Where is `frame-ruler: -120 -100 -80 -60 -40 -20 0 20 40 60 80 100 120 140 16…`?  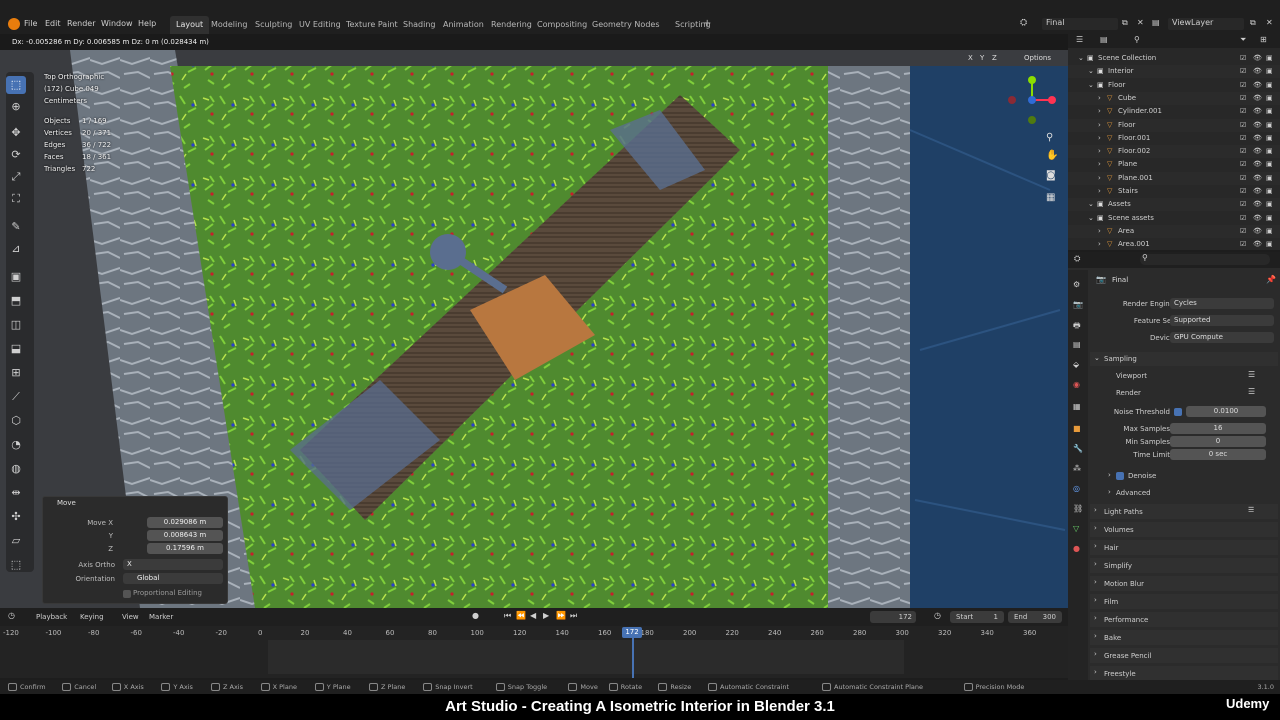 frame-ruler: -120 -100 -80 -60 -40 -20 0 20 40 60 80 100 120 140 16… is located at coordinates (534, 633).